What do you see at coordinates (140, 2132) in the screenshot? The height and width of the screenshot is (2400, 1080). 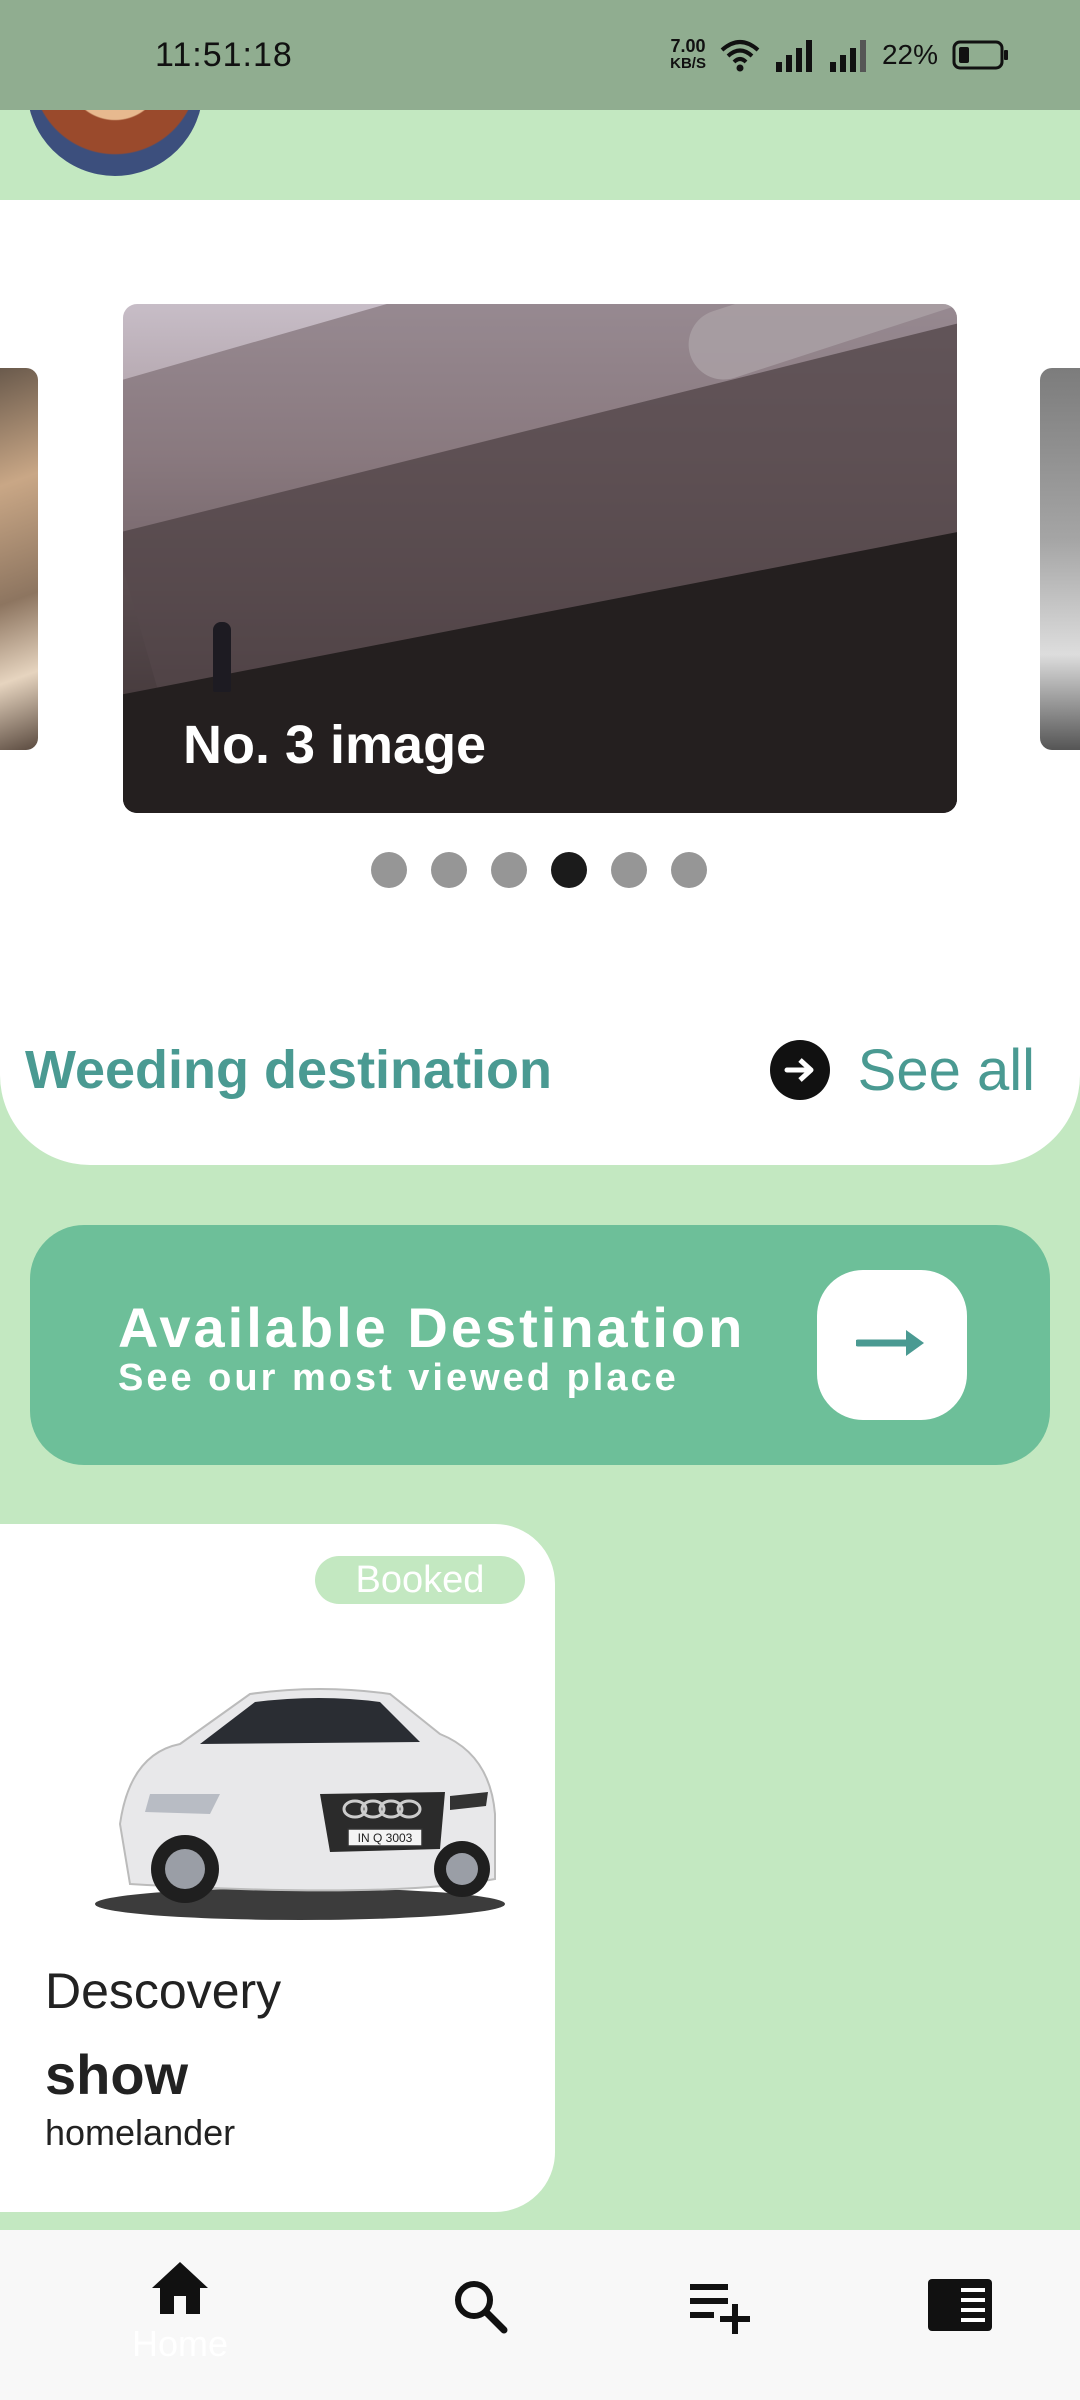 I see `card-owner: homelander` at bounding box center [140, 2132].